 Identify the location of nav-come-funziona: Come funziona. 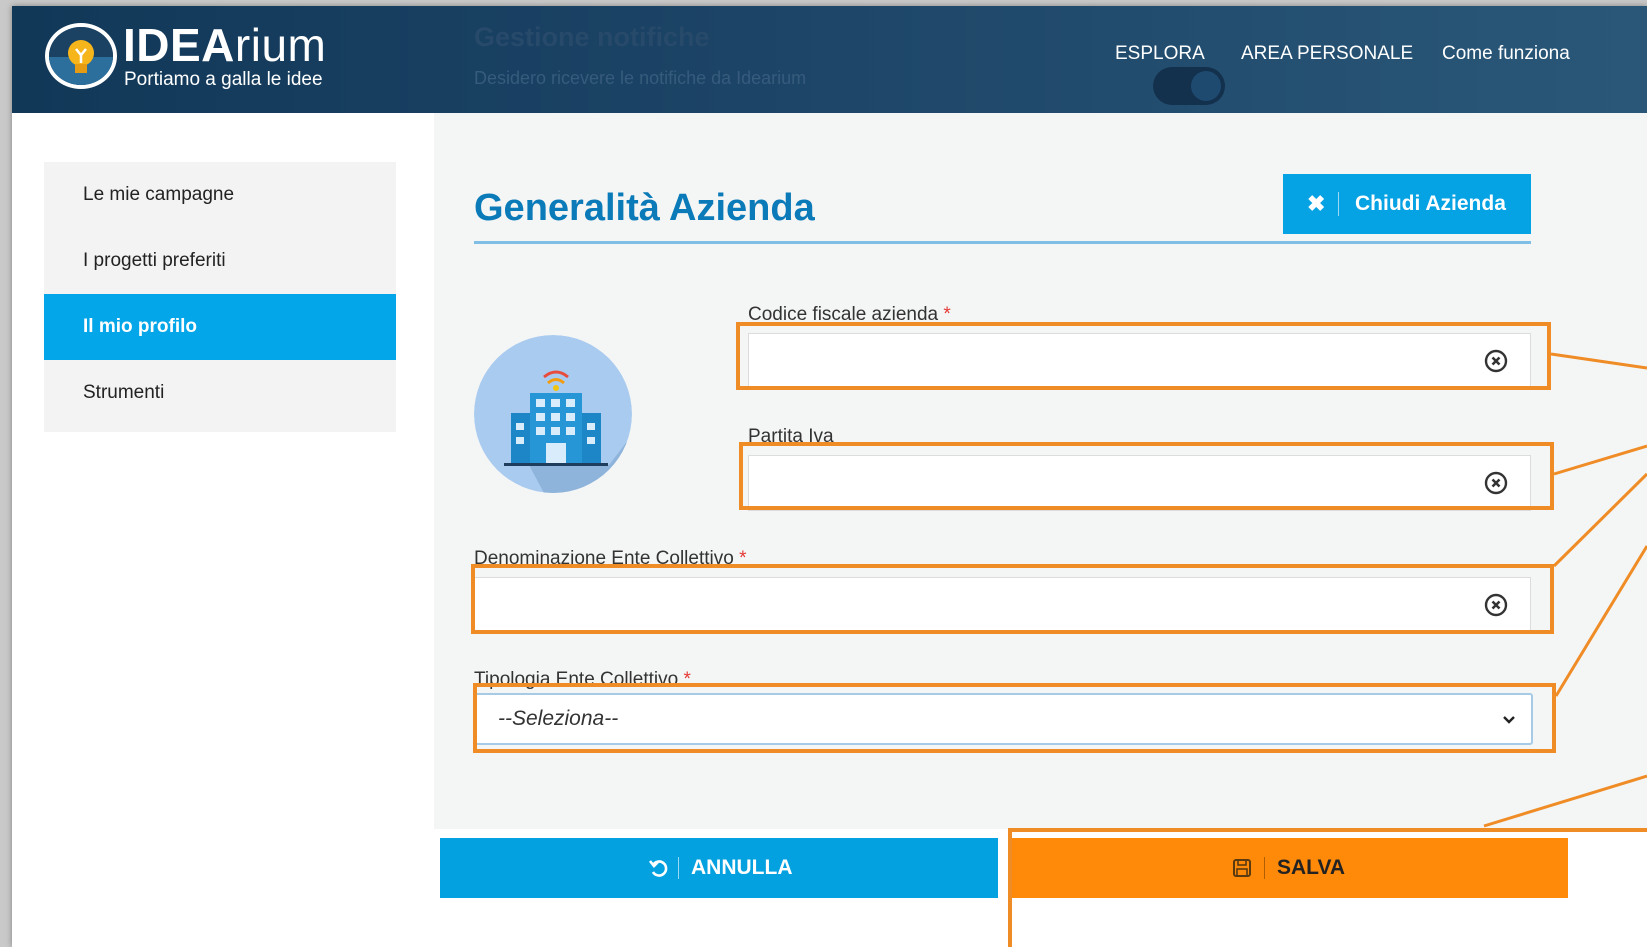
(1506, 54).